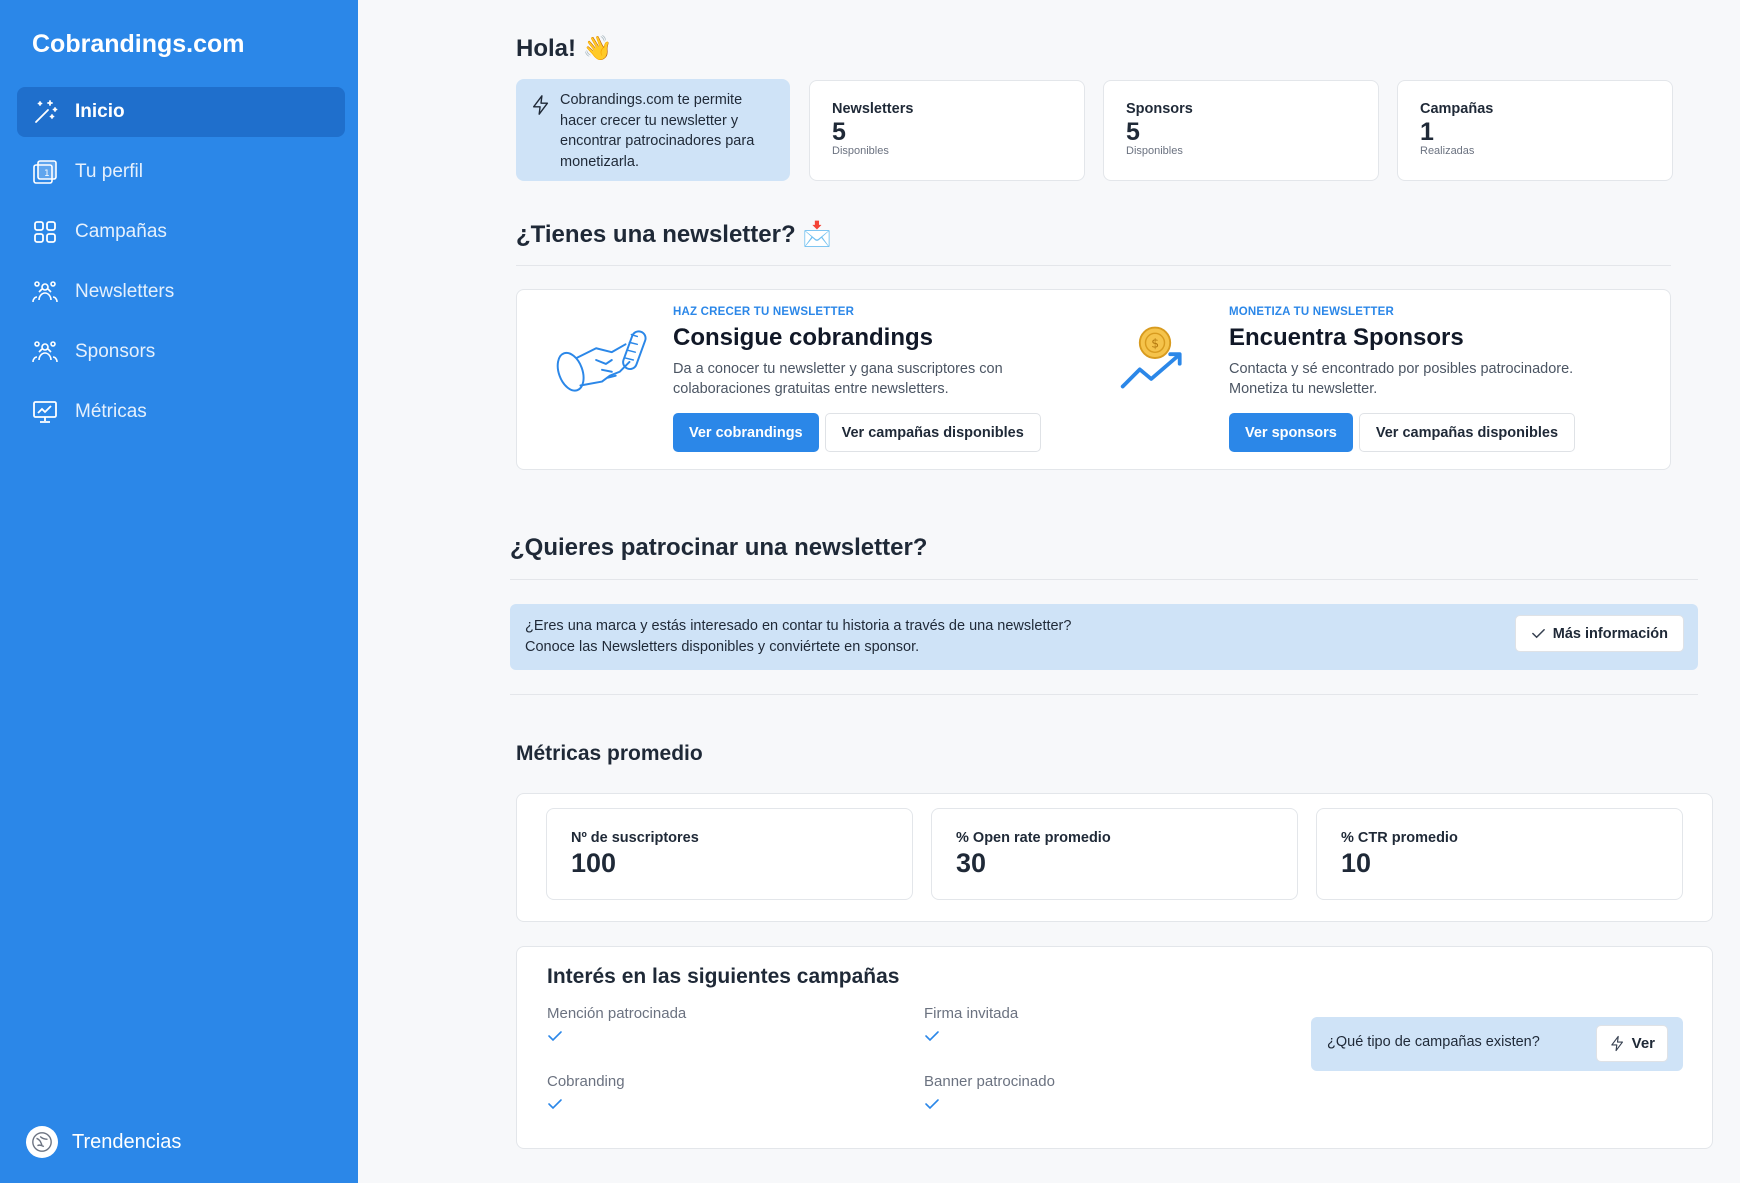  I want to click on account-name: Trendencias, so click(127, 1141).